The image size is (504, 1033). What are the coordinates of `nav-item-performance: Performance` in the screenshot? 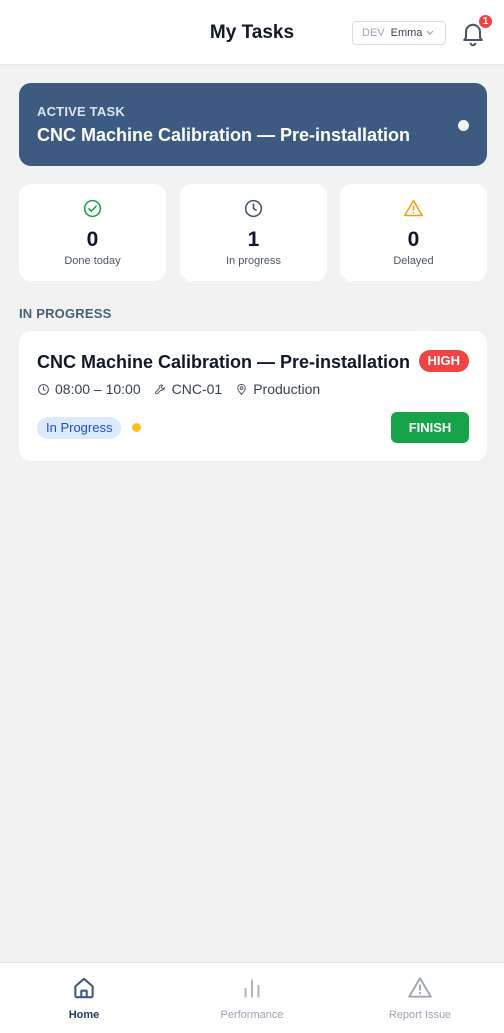 It's located at (252, 998).